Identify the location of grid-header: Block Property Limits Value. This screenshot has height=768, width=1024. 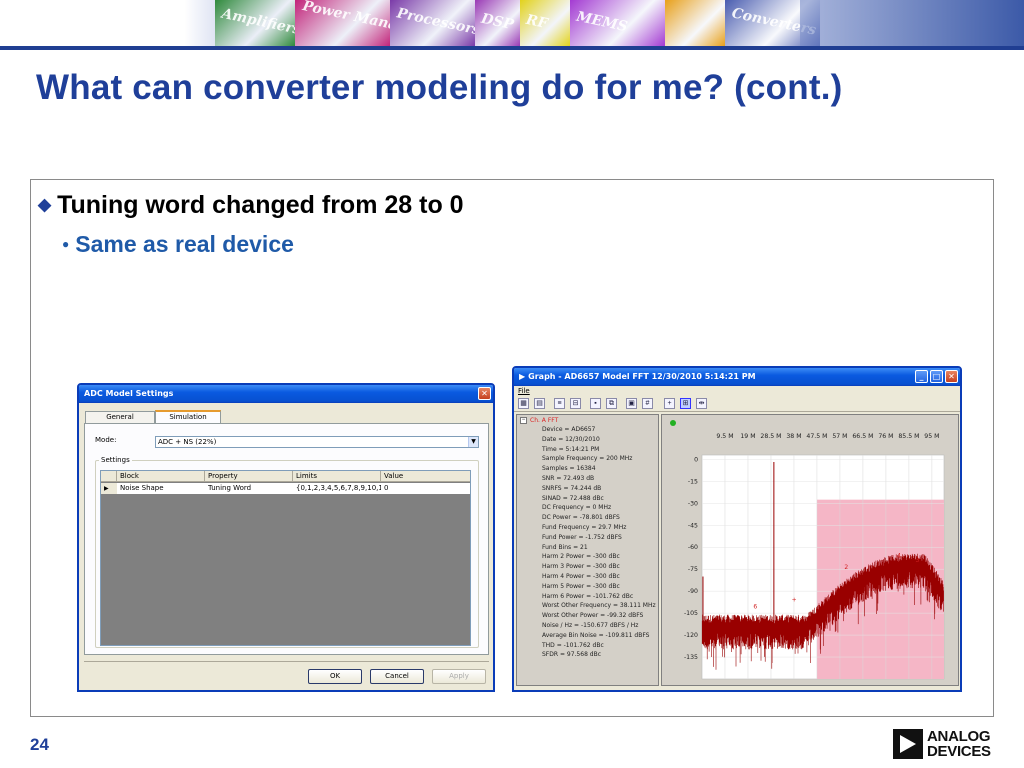
(285, 476).